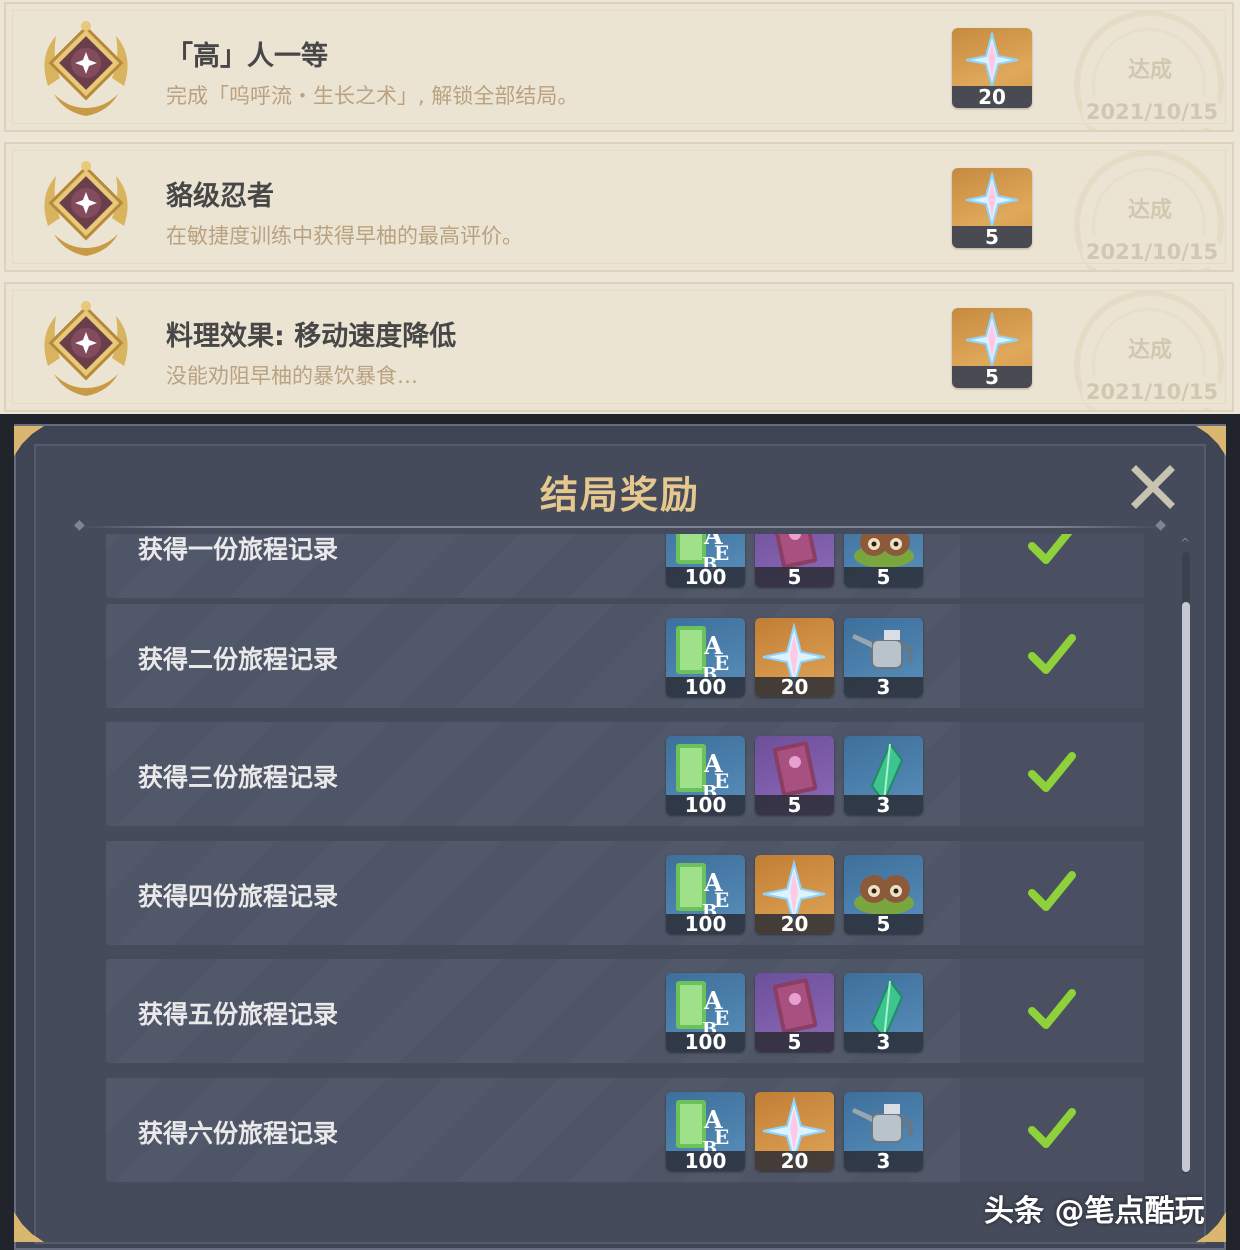 This screenshot has height=1250, width=1240. What do you see at coordinates (625, 656) in the screenshot?
I see `reward-row: 获得二份旅程记录 A E B 100 20 3` at bounding box center [625, 656].